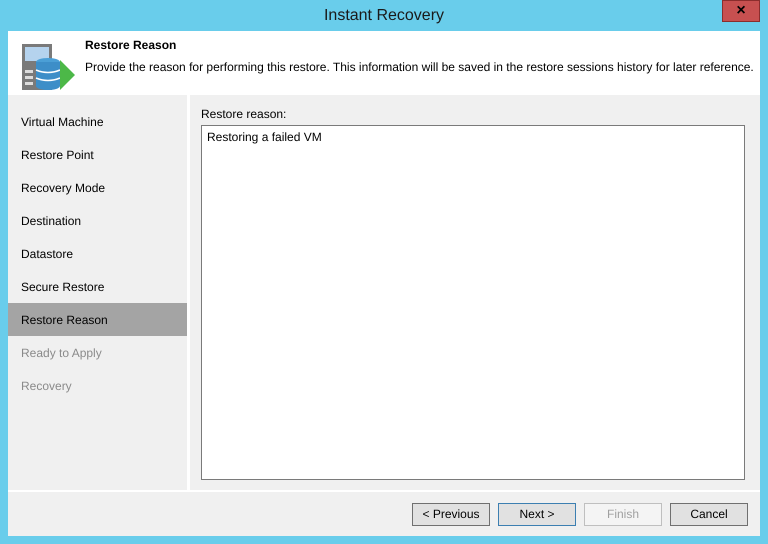 This screenshot has height=544, width=768. What do you see at coordinates (451, 514) in the screenshot?
I see `wizard-button: < Previous` at bounding box center [451, 514].